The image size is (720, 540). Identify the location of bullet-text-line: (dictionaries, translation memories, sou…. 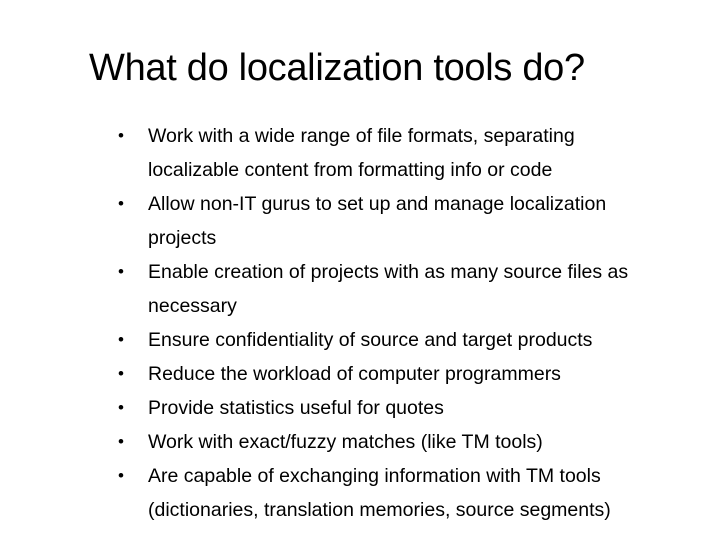
(379, 510).